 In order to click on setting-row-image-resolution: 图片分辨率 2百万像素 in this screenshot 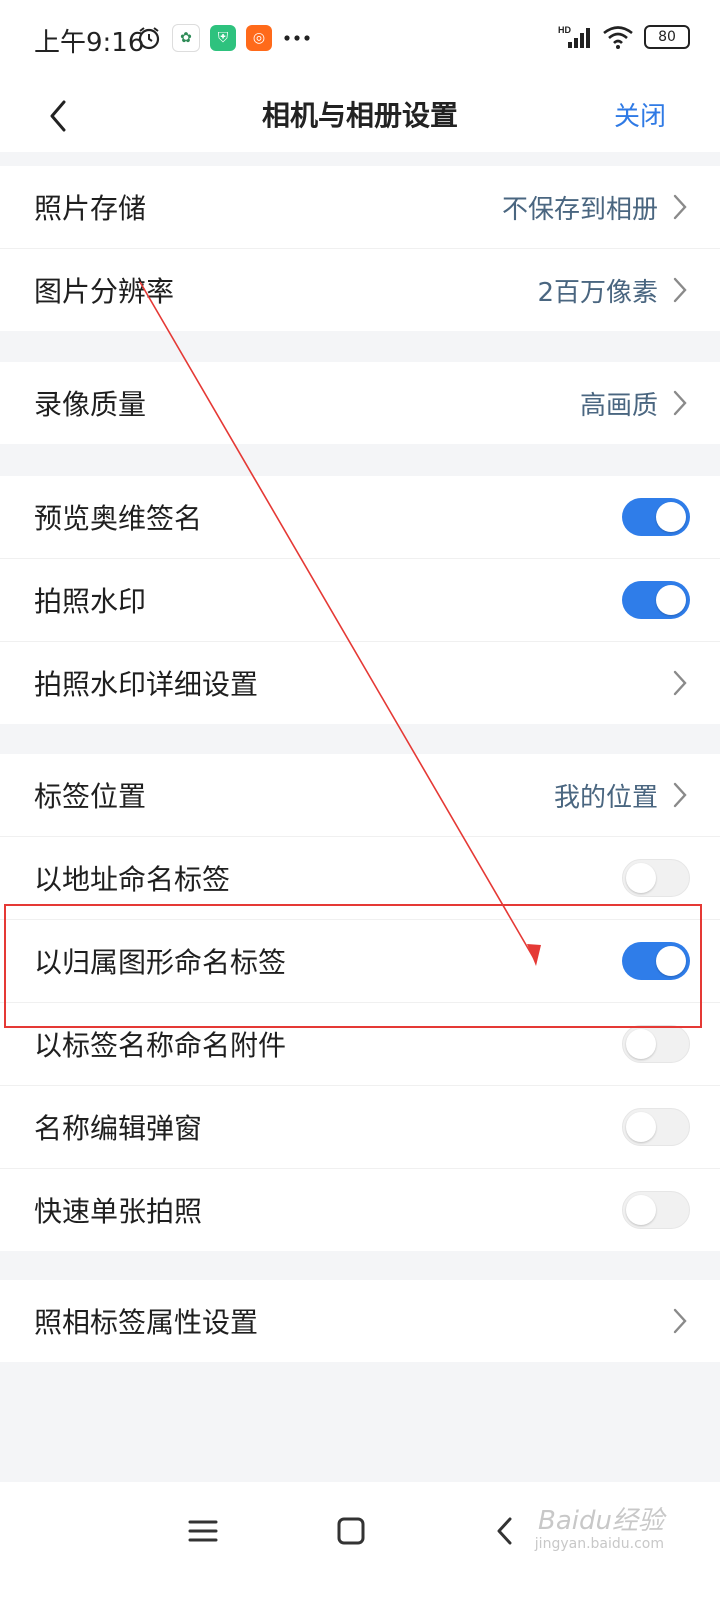, I will do `click(360, 290)`.